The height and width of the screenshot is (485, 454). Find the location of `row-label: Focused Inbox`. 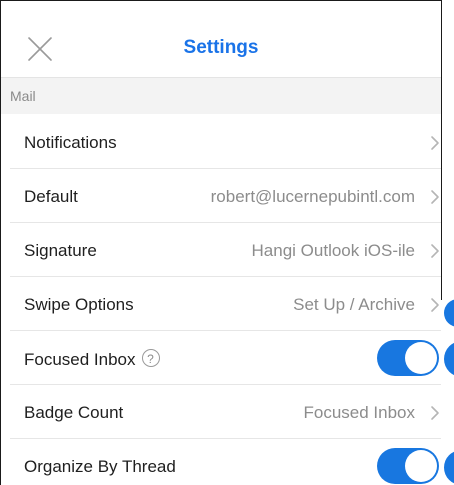

row-label: Focused Inbox is located at coordinates (80, 359).